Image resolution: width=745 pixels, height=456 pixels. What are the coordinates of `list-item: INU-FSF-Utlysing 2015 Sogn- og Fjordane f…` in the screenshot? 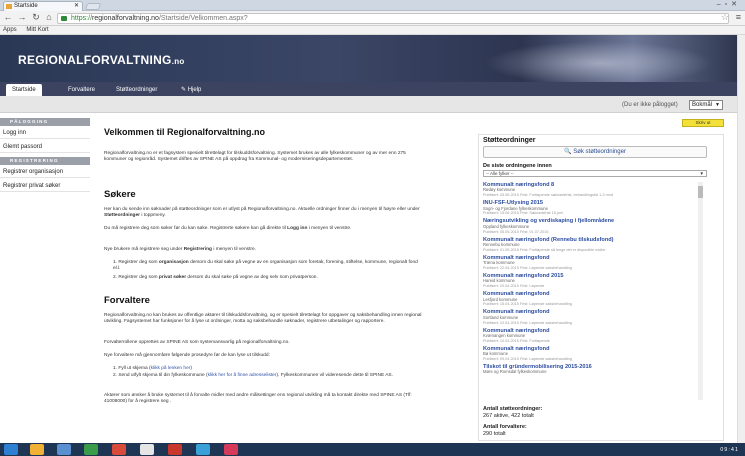 It's located at (592, 208).